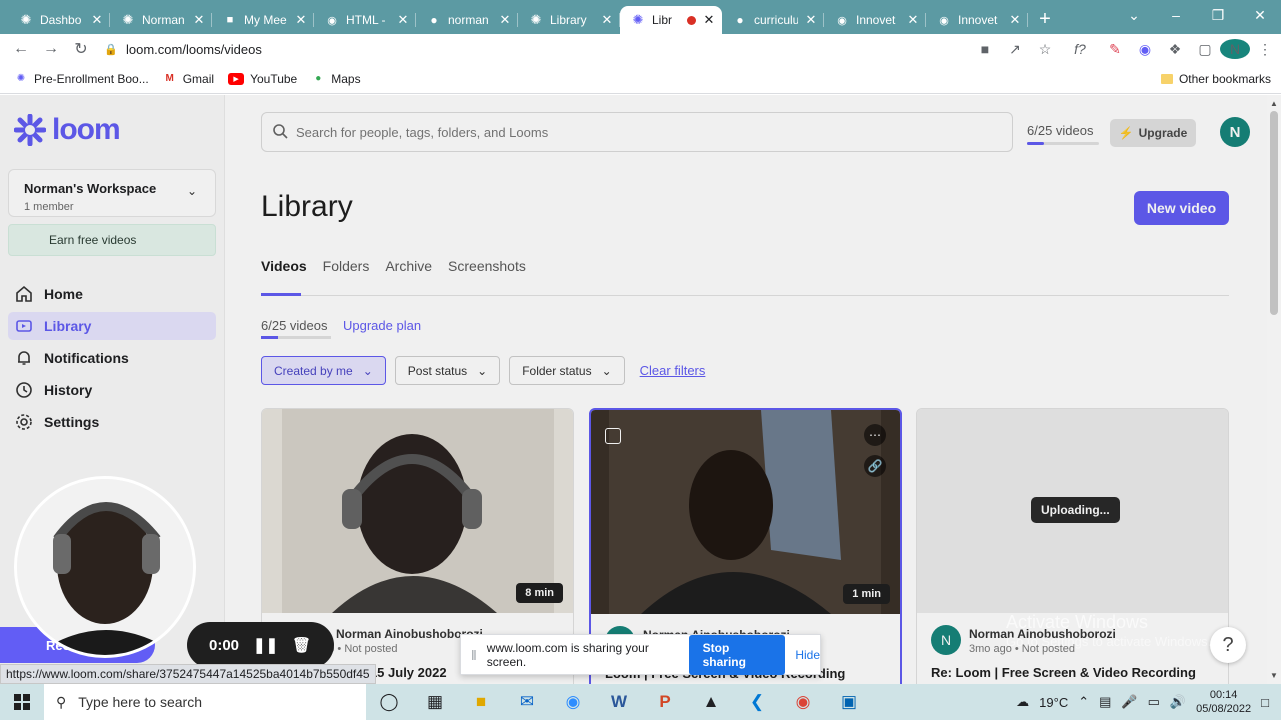 Image resolution: width=1281 pixels, height=720 pixels. I want to click on forward-button: →, so click(51, 49).